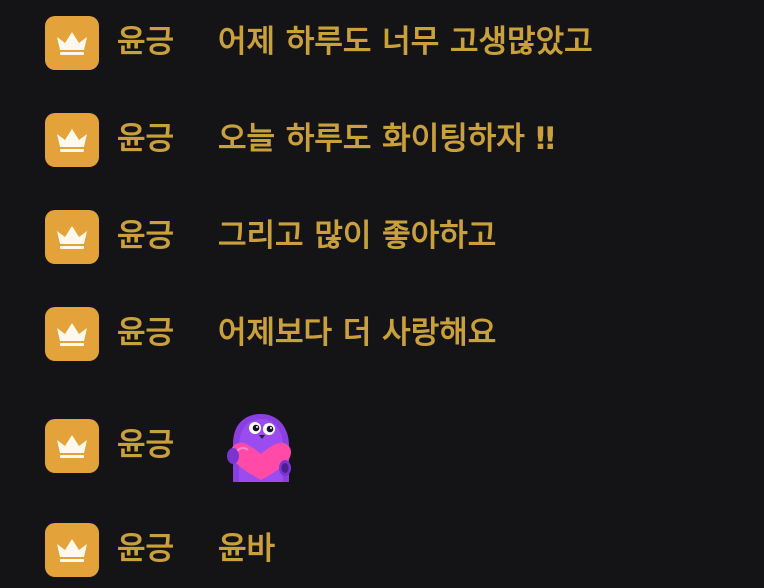 Image resolution: width=764 pixels, height=588 pixels. I want to click on chat-message: 윤긍 오늘 하루도 화이팅하자 ‼, so click(382, 142).